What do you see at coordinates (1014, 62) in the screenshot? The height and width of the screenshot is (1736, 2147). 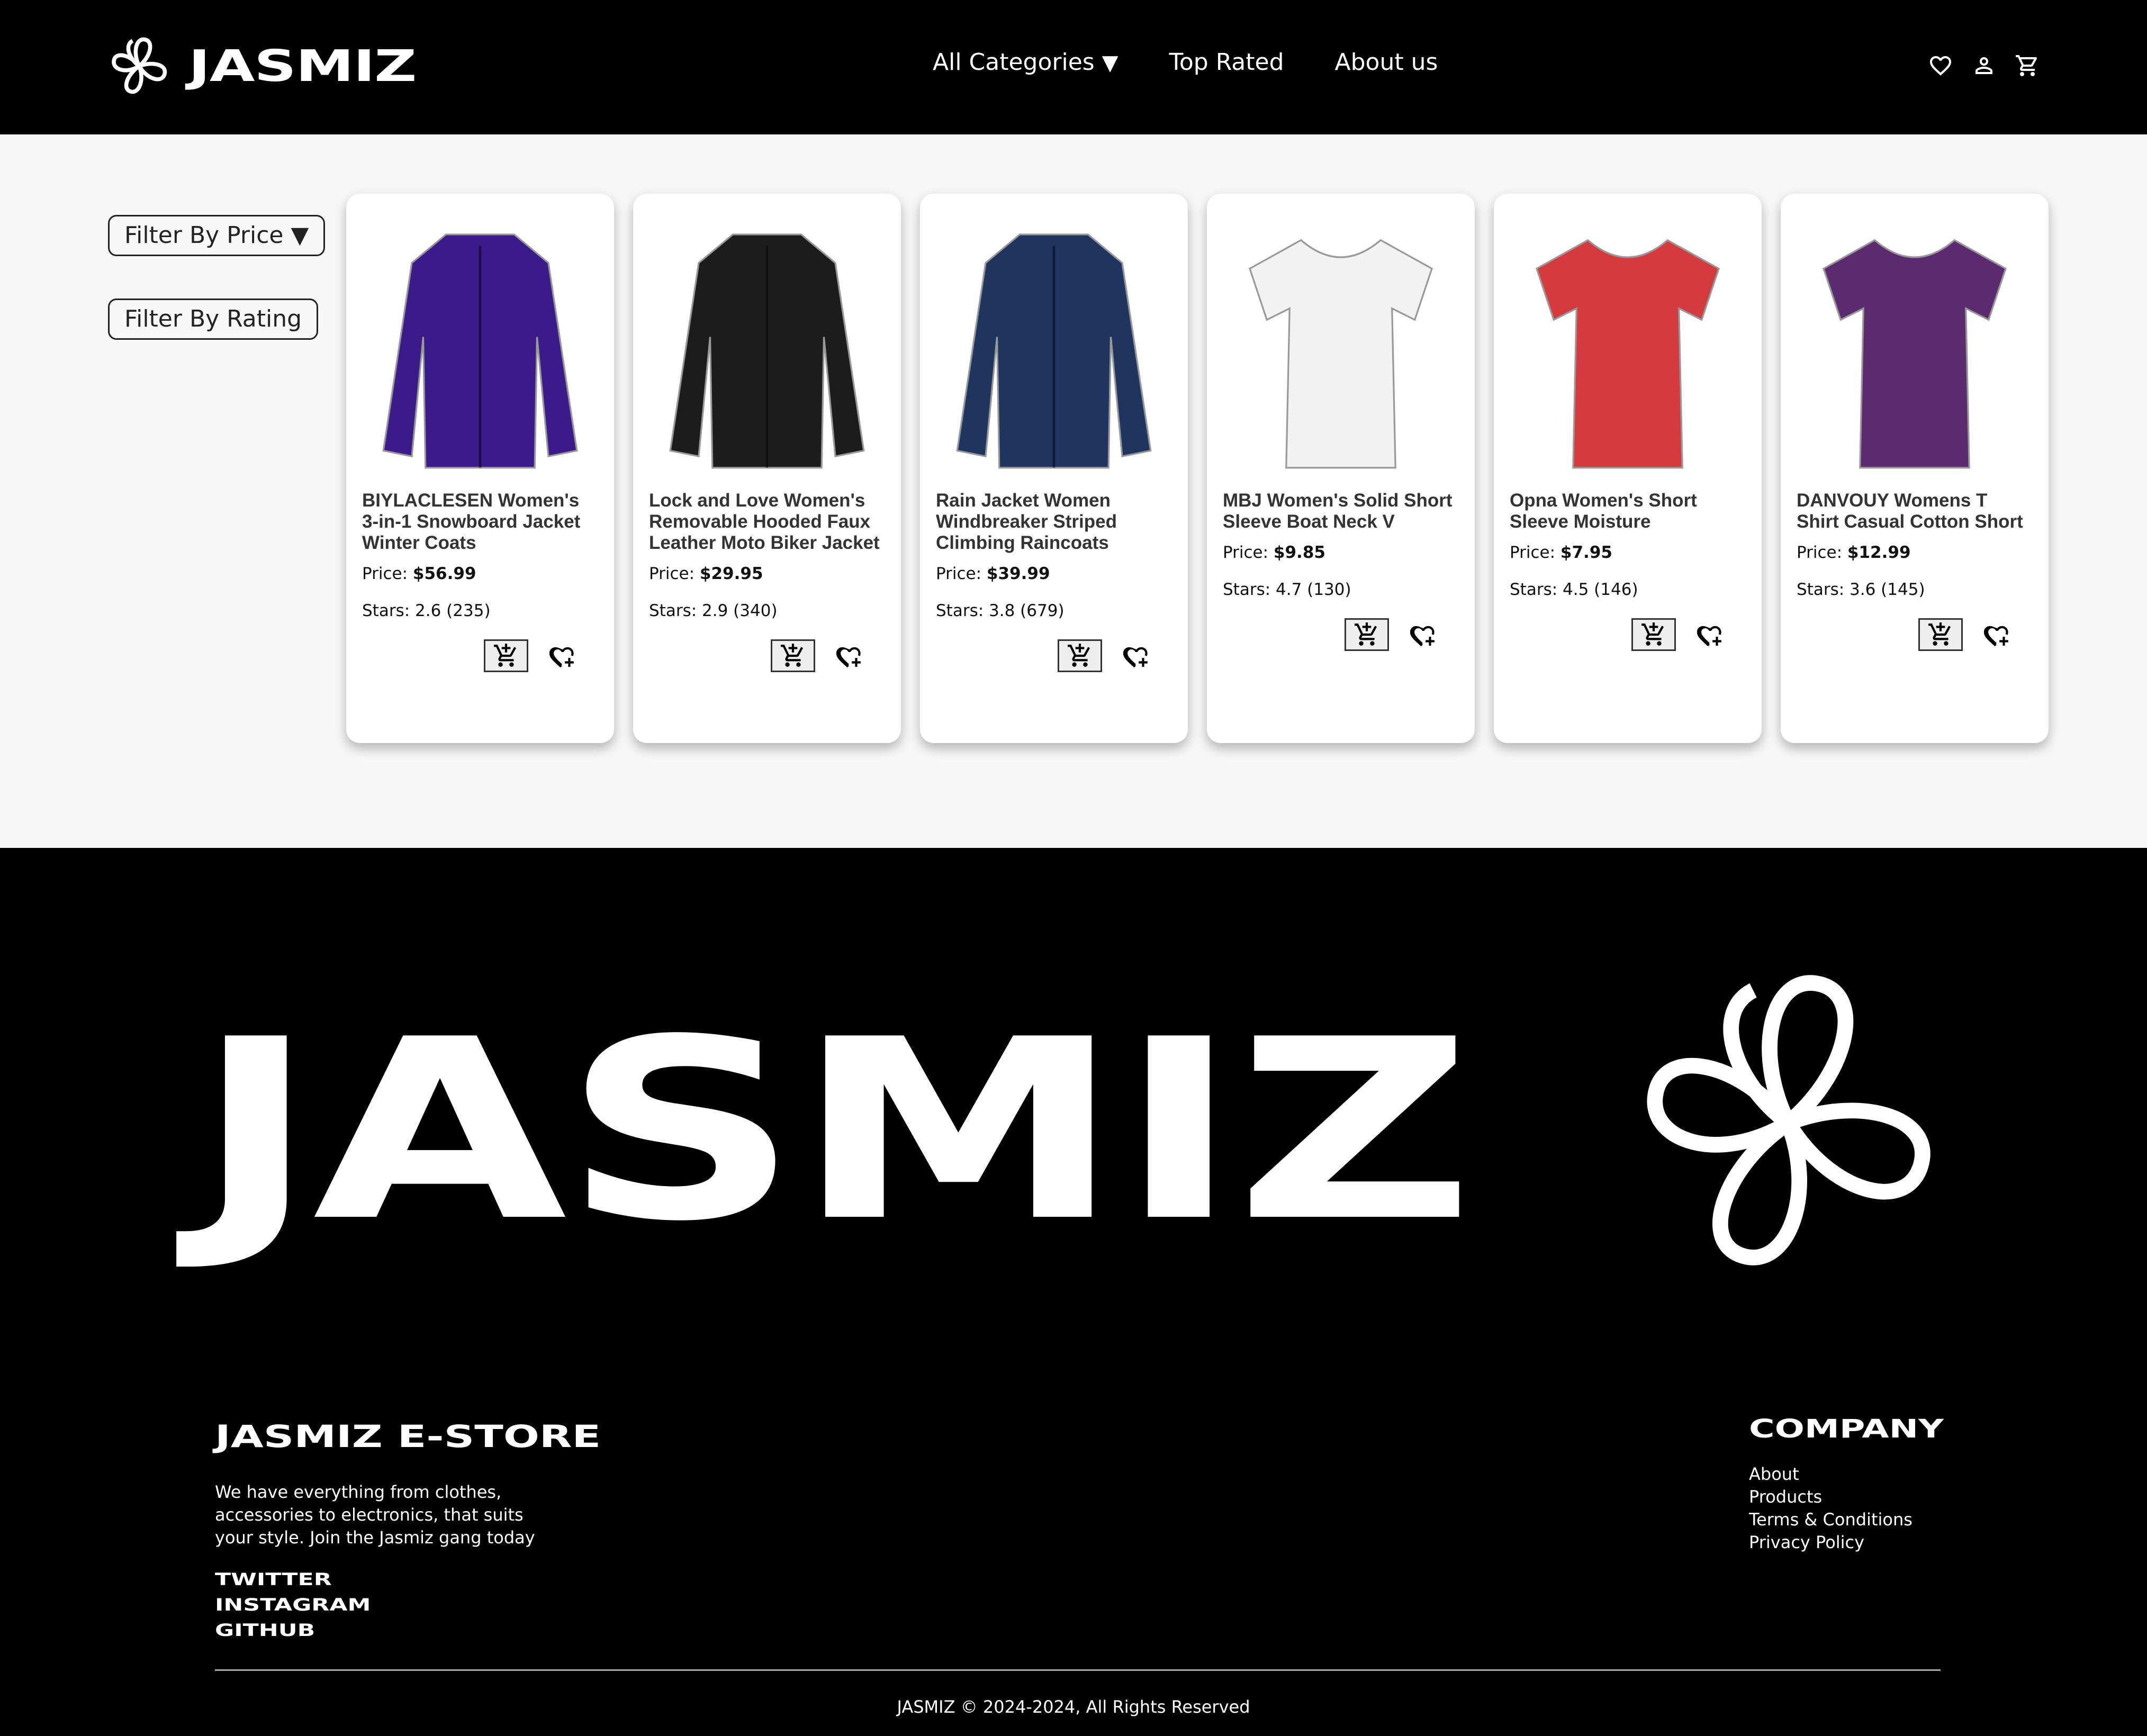 I see `nav-all-categories-label: All Categories` at bounding box center [1014, 62].